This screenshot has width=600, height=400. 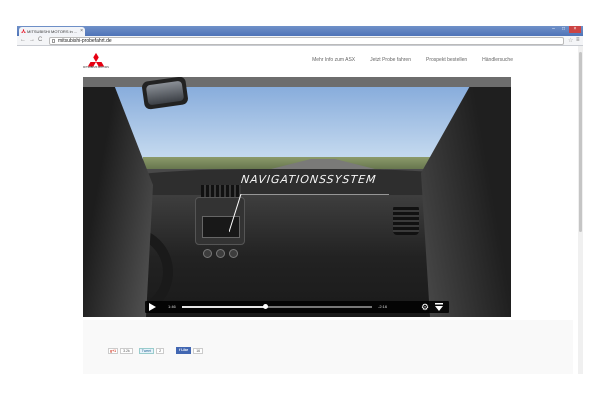 I want to click on mitsubishi-favicon-icon, so click(x=23, y=31).